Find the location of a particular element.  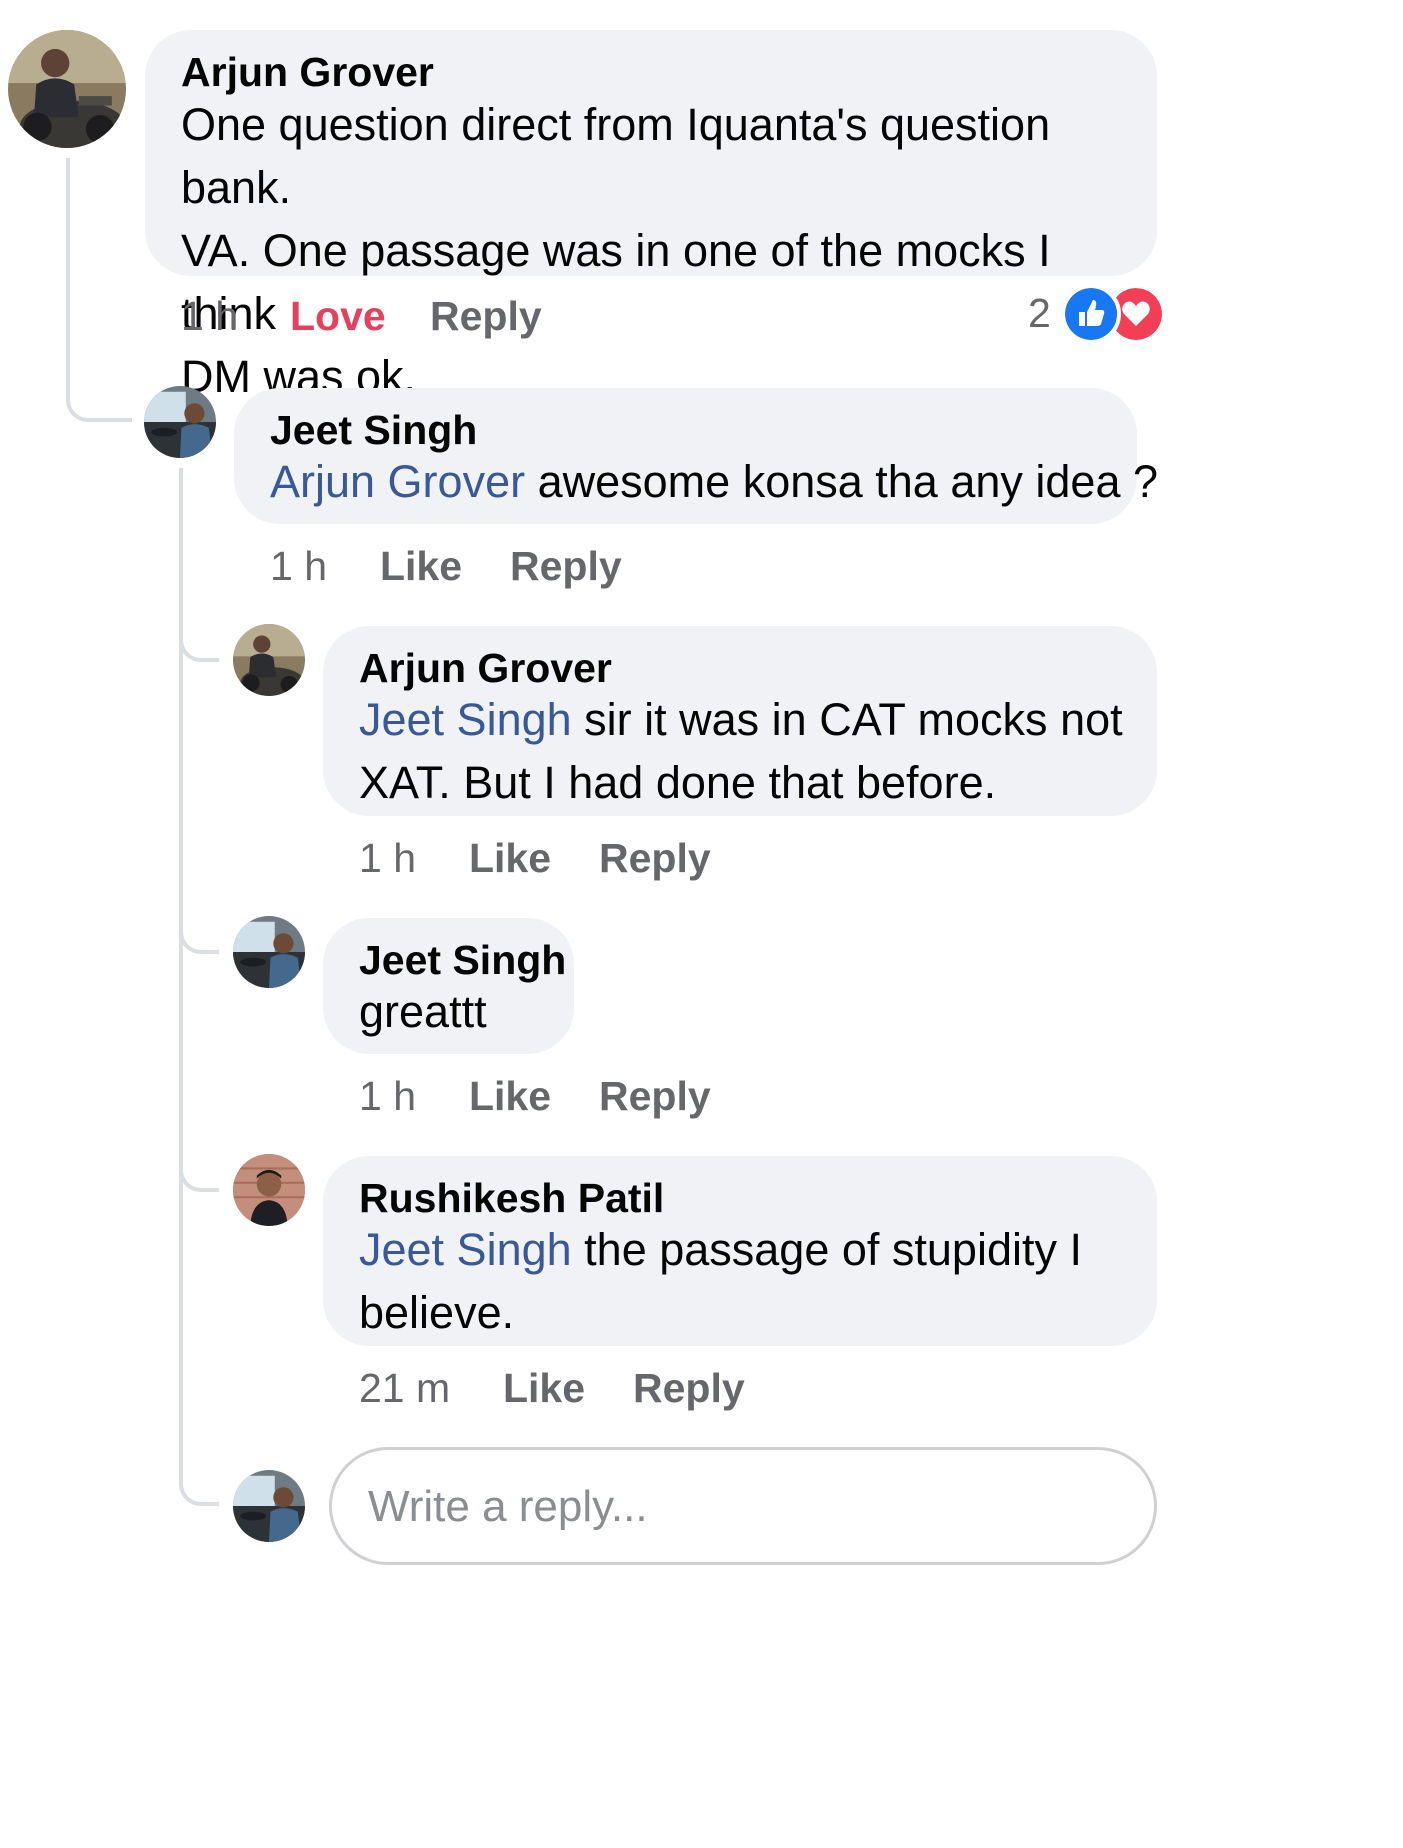

comment-text-line: sir it was in CAT mocks not is located at coordinates (847, 719).